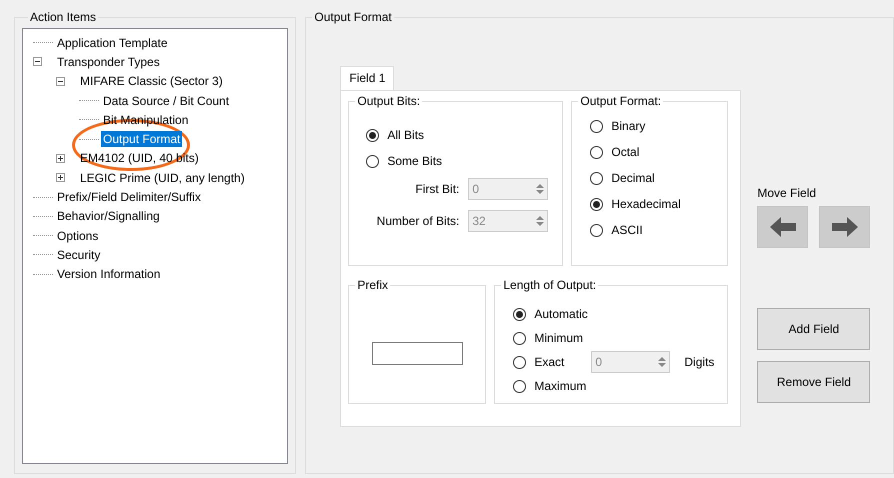 The width and height of the screenshot is (894, 478). I want to click on radio-label: Octal, so click(625, 152).